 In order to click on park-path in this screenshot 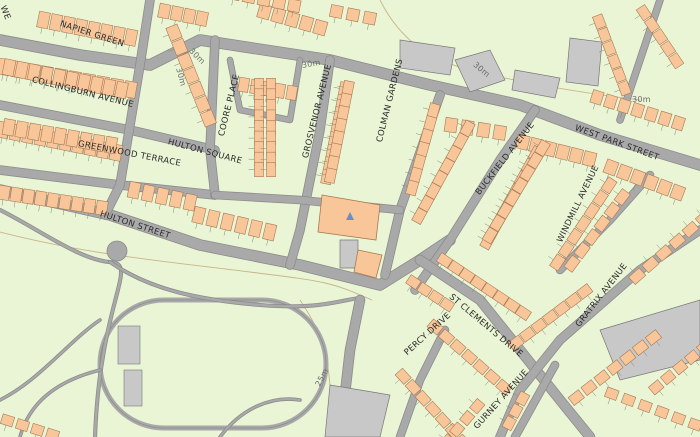, I will do `click(61, 322)`.